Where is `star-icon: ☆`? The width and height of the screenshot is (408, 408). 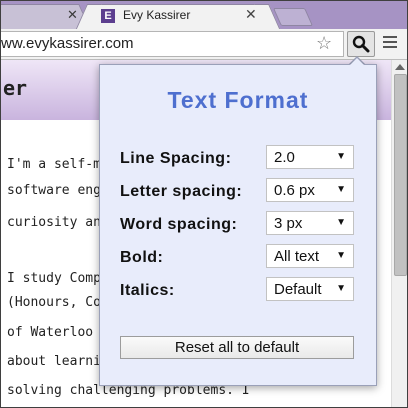
star-icon: ☆ is located at coordinates (324, 43).